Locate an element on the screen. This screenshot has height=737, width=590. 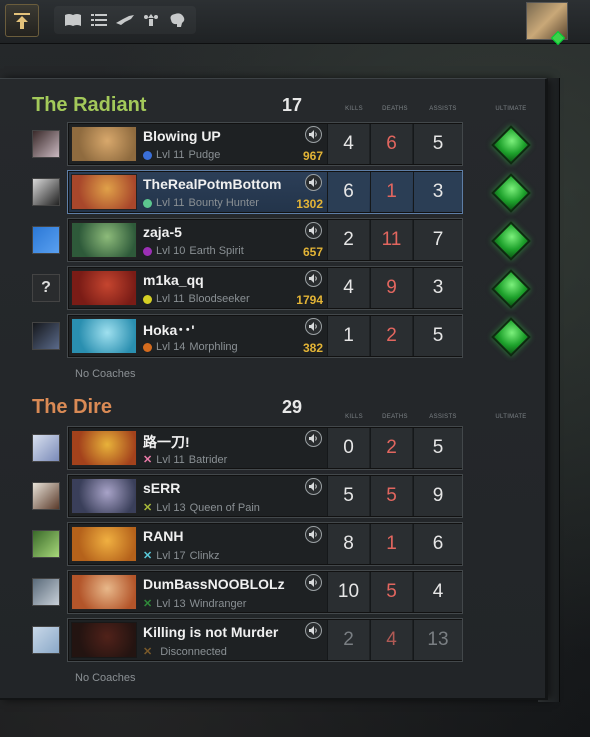
player-row: Blowing UP Lvl 11 Pudge 967 4 6 5 is located at coordinates (274, 144).